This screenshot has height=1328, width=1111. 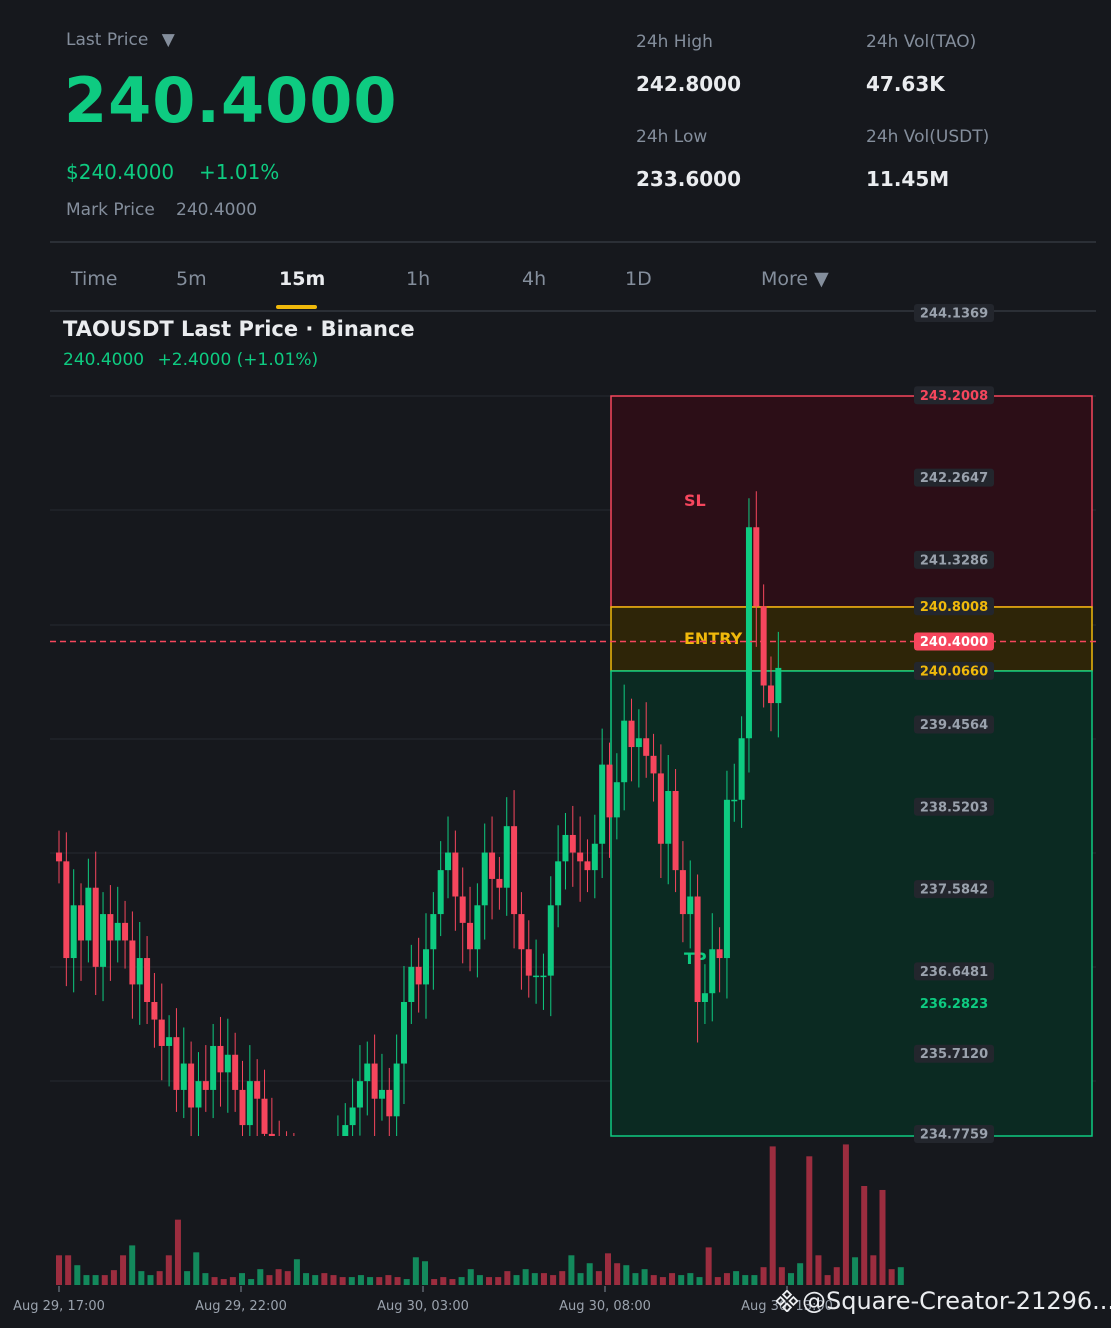 What do you see at coordinates (59, 1306) in the screenshot?
I see `time-axis-label: Aug 29, 17:00` at bounding box center [59, 1306].